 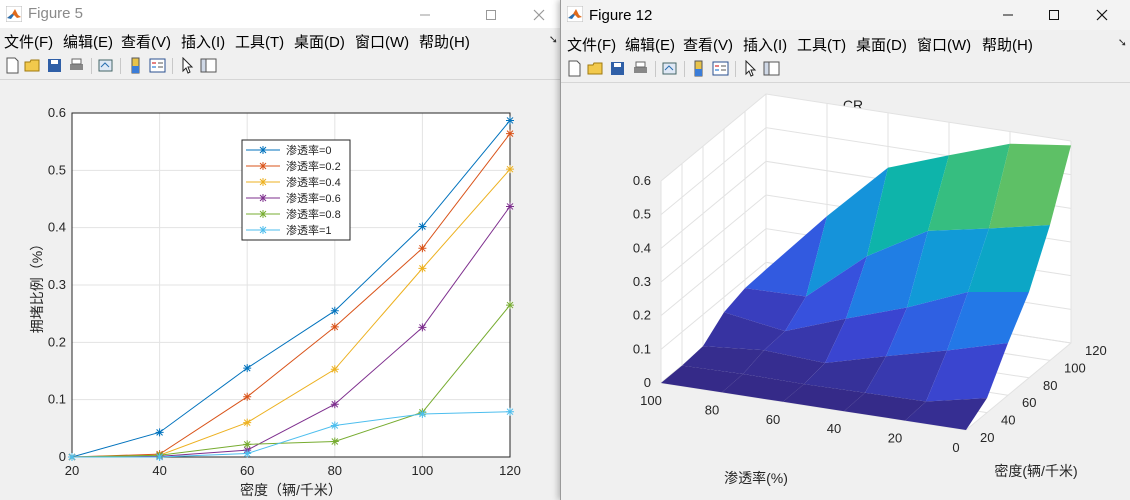 I want to click on y-tick-label: 80, so click(x=1050, y=385).